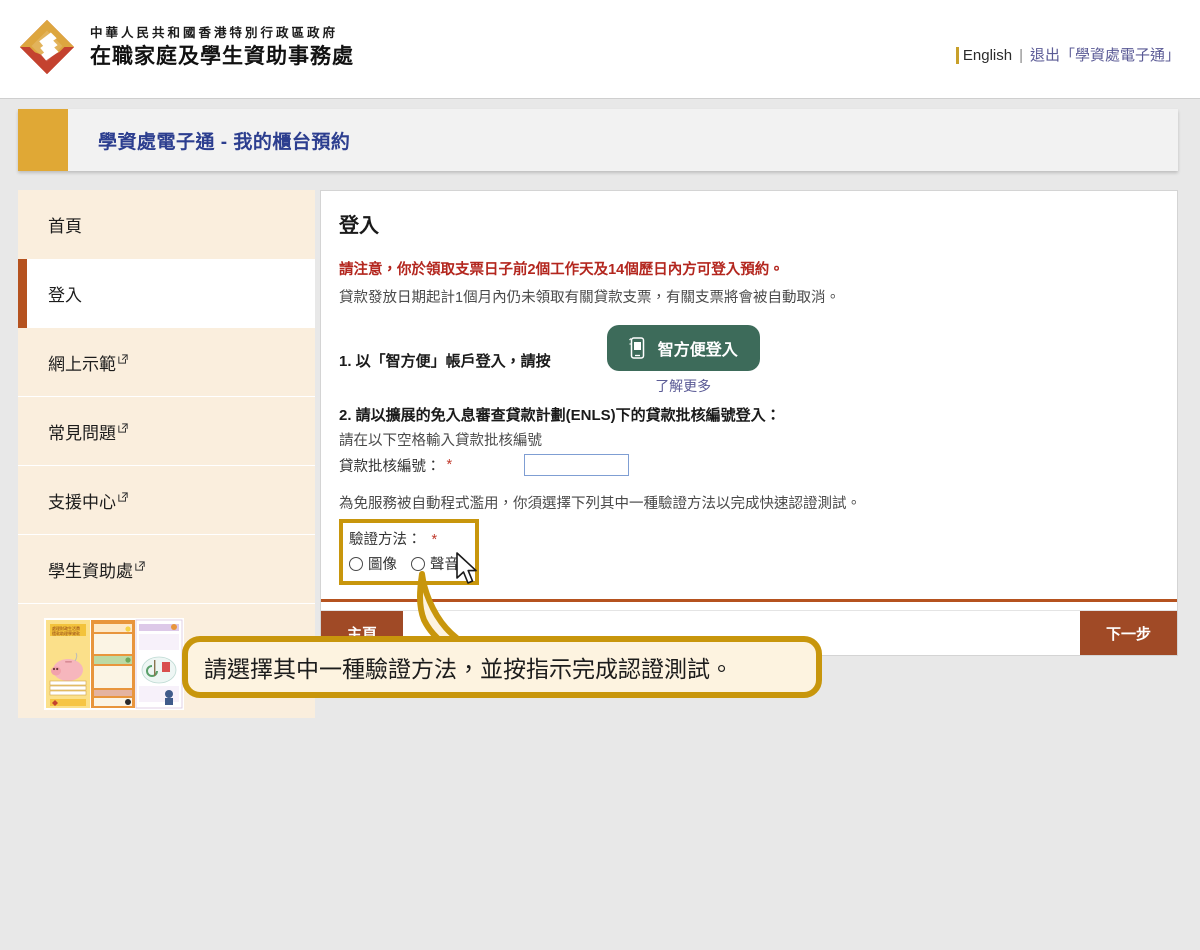  Describe the element at coordinates (440, 441) in the screenshot. I see `step2-hint: 請在以下空格輸入貸款批核編號` at that location.